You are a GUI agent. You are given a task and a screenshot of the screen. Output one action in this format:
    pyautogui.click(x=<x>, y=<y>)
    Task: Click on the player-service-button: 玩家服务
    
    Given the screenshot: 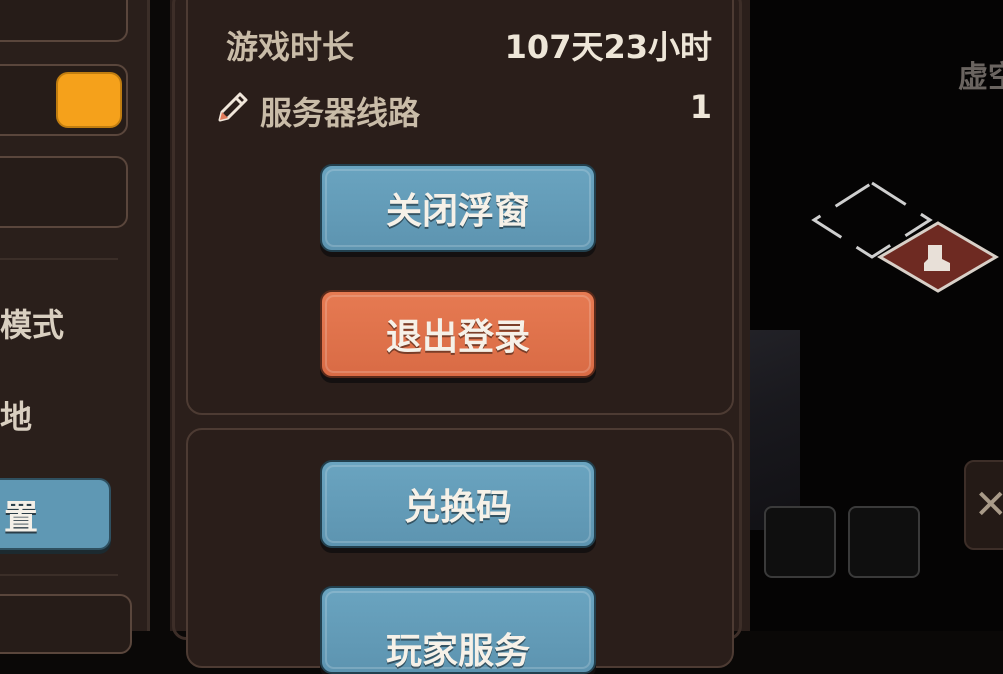 What is the action you would take?
    pyautogui.click(x=458, y=630)
    